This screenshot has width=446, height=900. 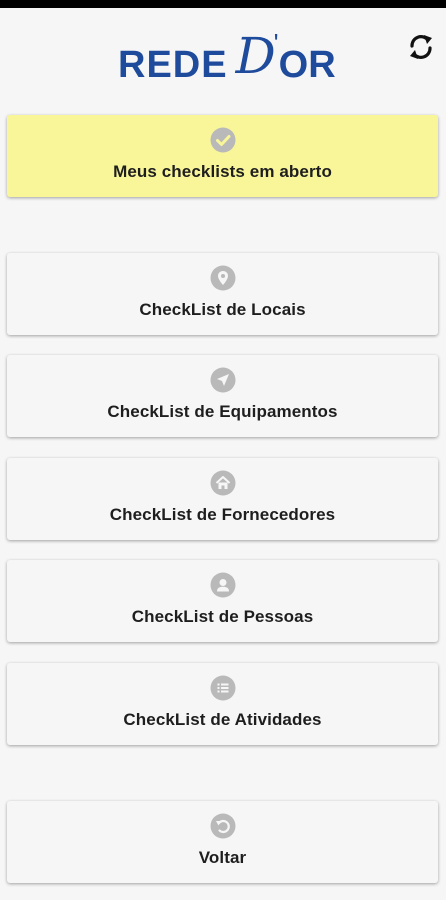 I want to click on checklist-fornecedores-label: CheckList de Fornecedores, so click(x=222, y=514).